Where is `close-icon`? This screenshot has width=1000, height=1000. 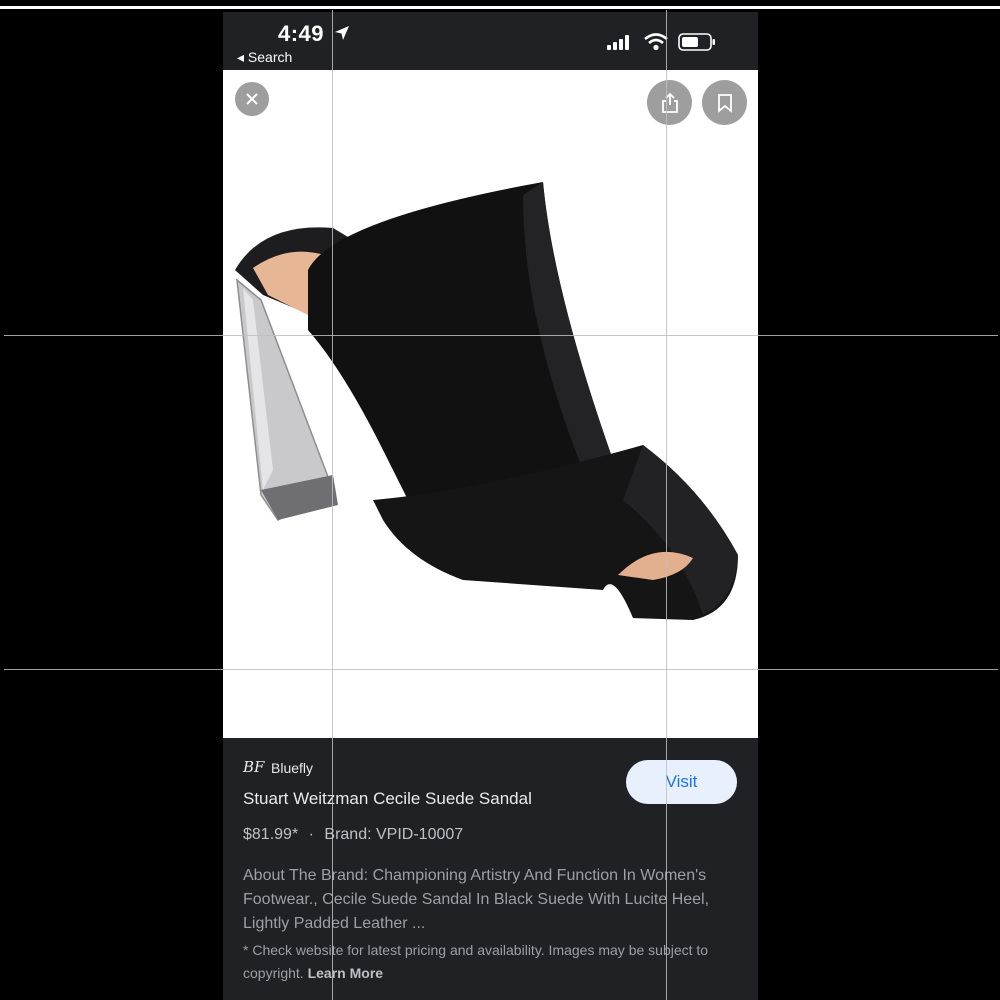
close-icon is located at coordinates (252, 99).